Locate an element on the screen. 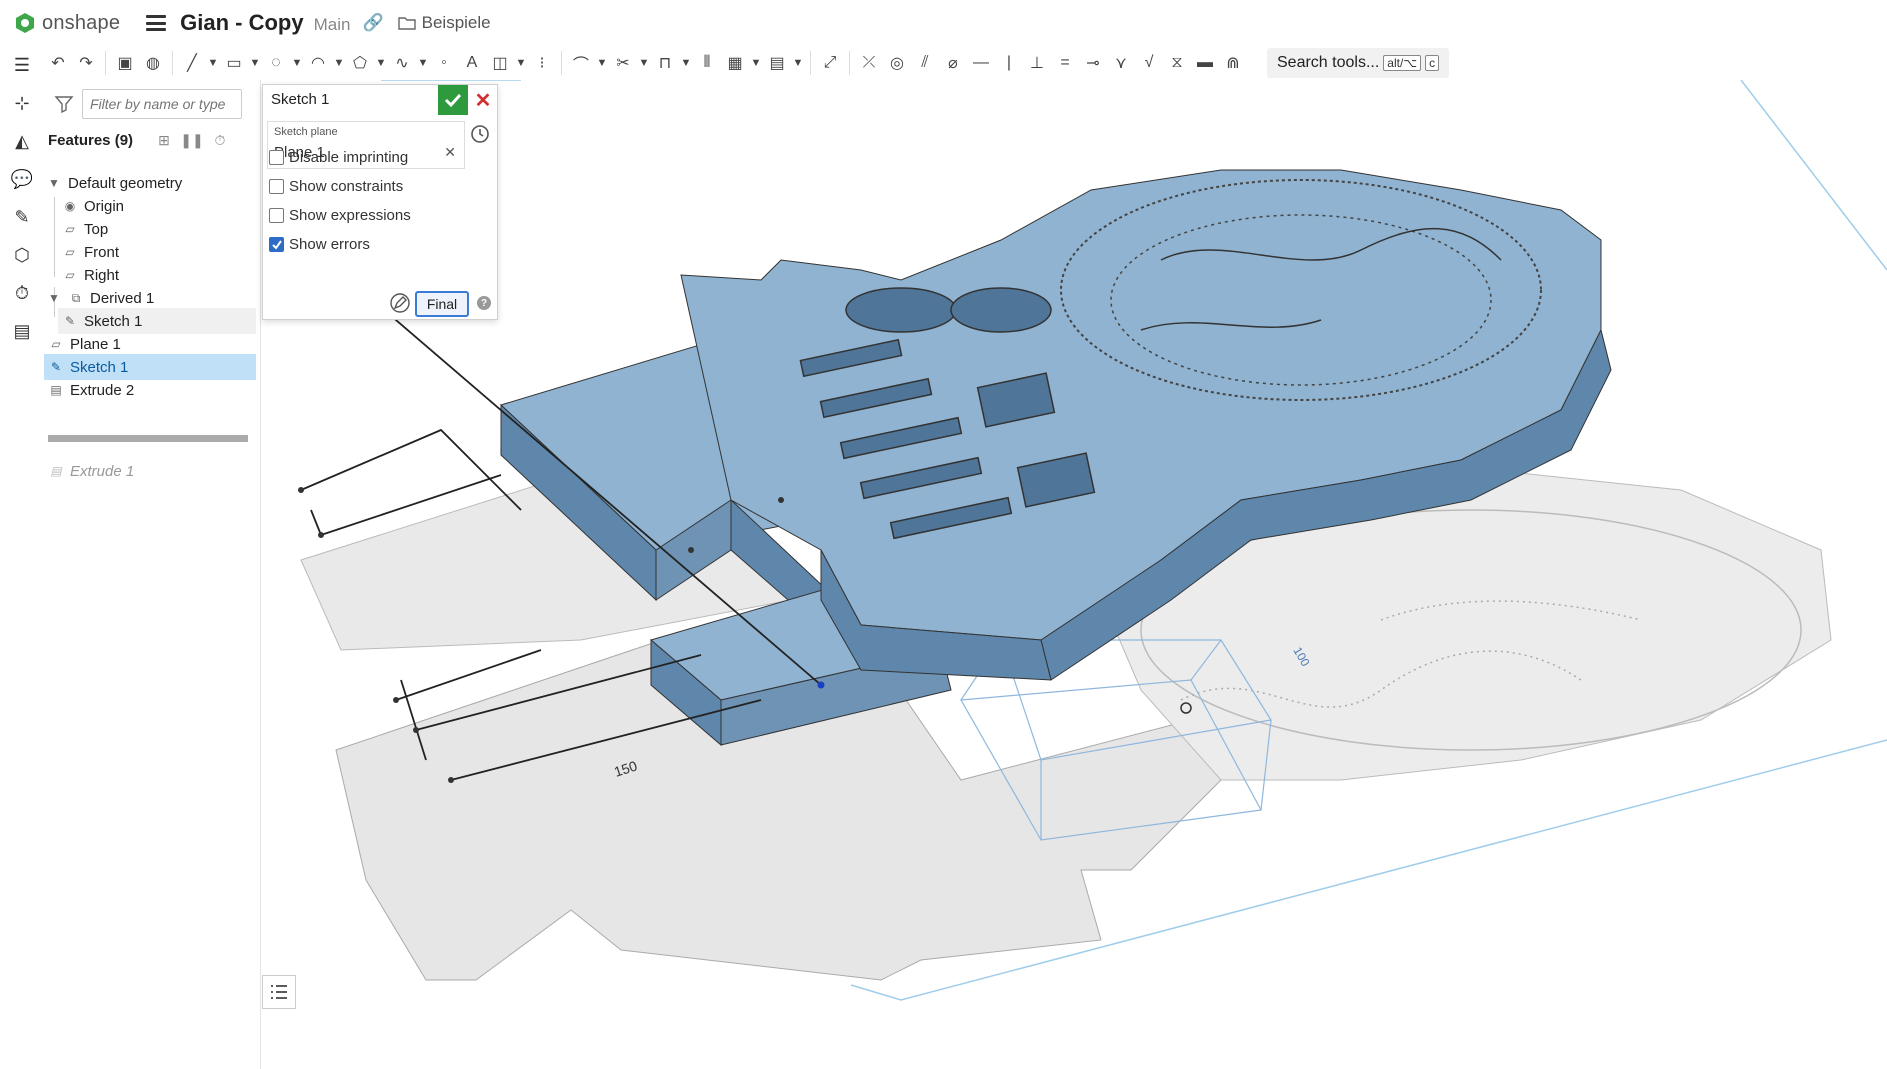 This screenshot has height=1069, width=1887. link-icon: 🔗 is located at coordinates (372, 23).